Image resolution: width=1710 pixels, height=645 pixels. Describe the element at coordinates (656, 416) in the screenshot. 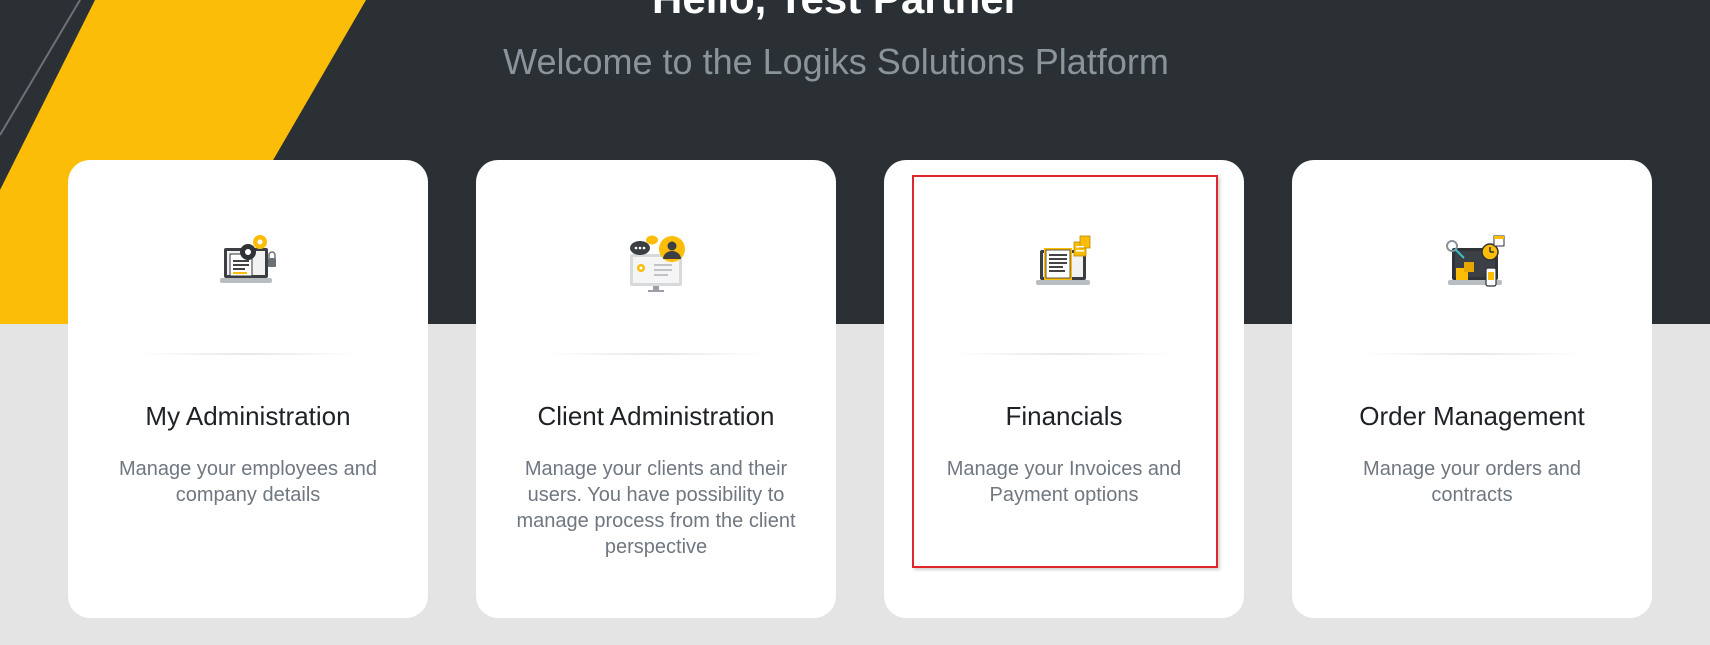

I see `card-title: Client Administration` at that location.